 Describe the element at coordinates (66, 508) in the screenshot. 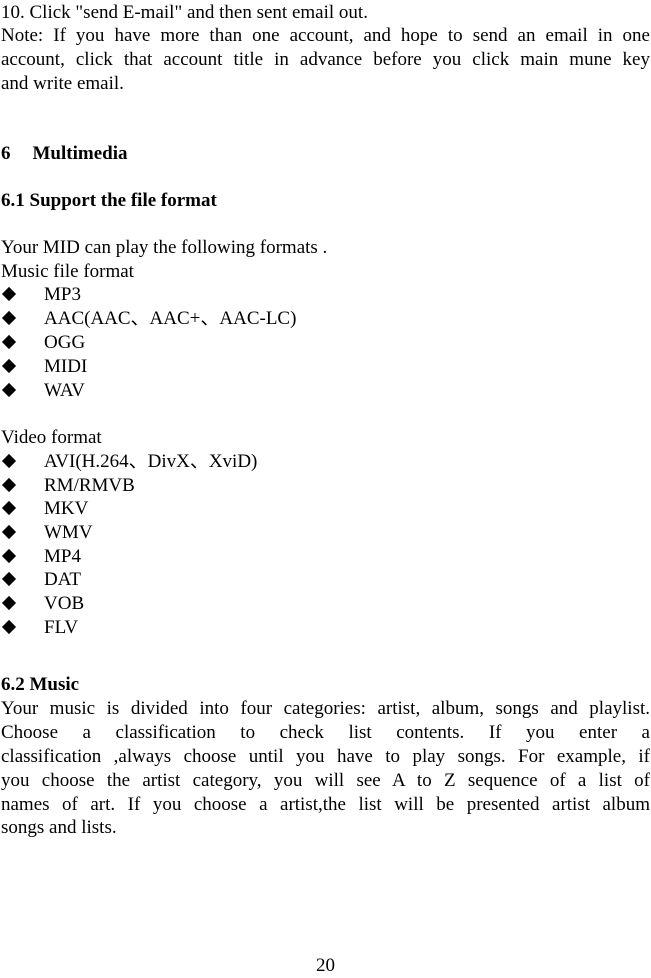

I see `video-format-item: MKV` at that location.